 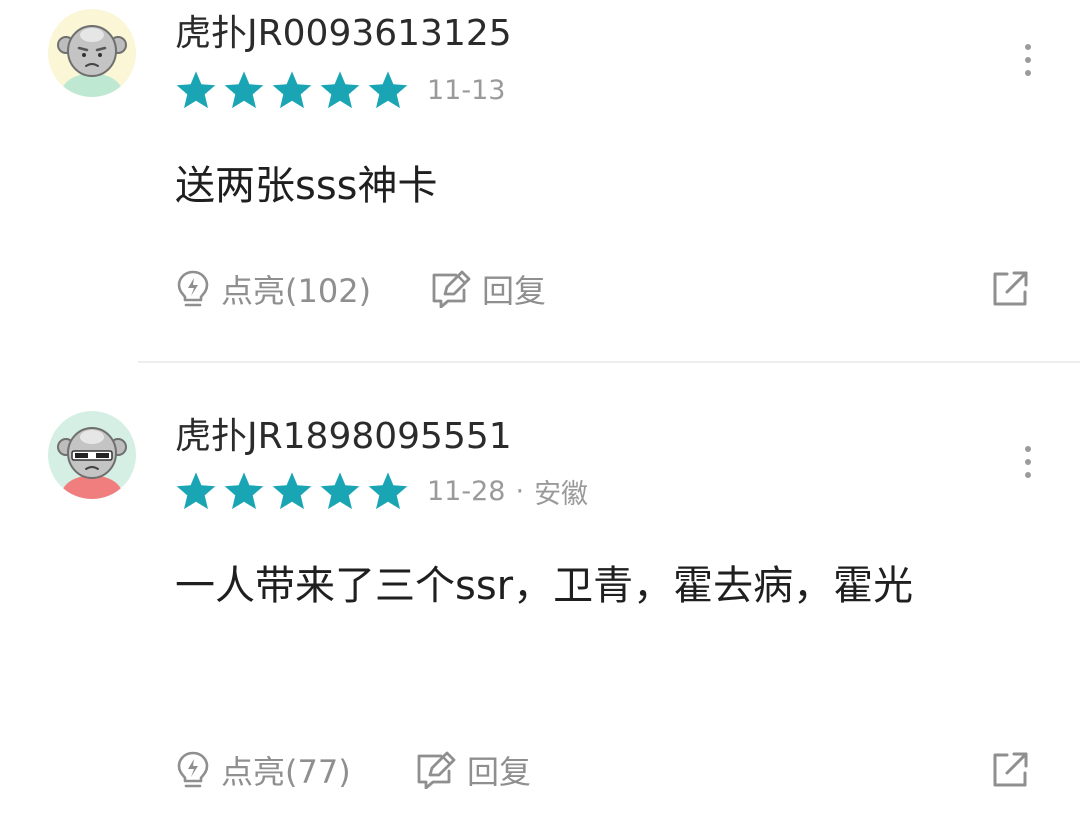 What do you see at coordinates (306, 186) in the screenshot?
I see `comment-text: 送两张sss神卡` at bounding box center [306, 186].